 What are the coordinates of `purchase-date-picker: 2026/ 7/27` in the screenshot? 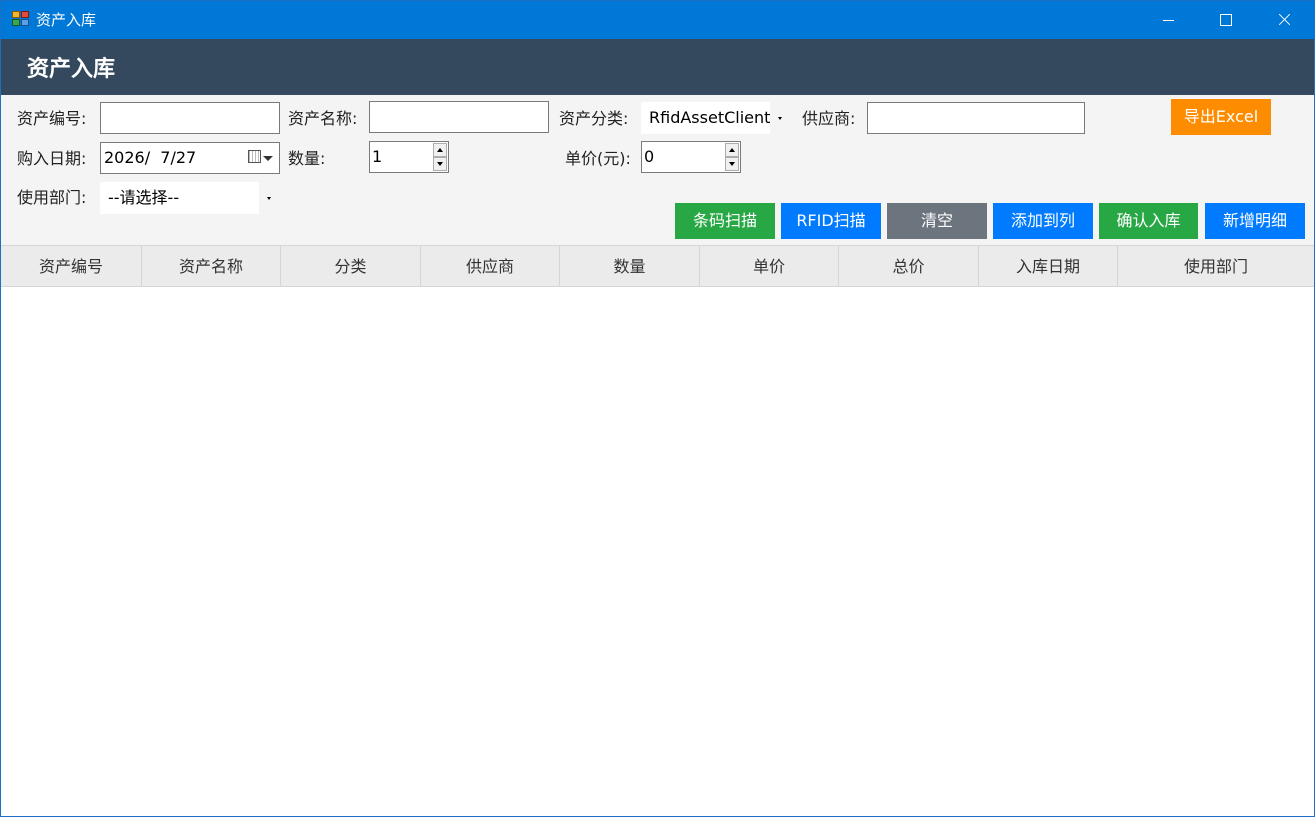 It's located at (190, 158).